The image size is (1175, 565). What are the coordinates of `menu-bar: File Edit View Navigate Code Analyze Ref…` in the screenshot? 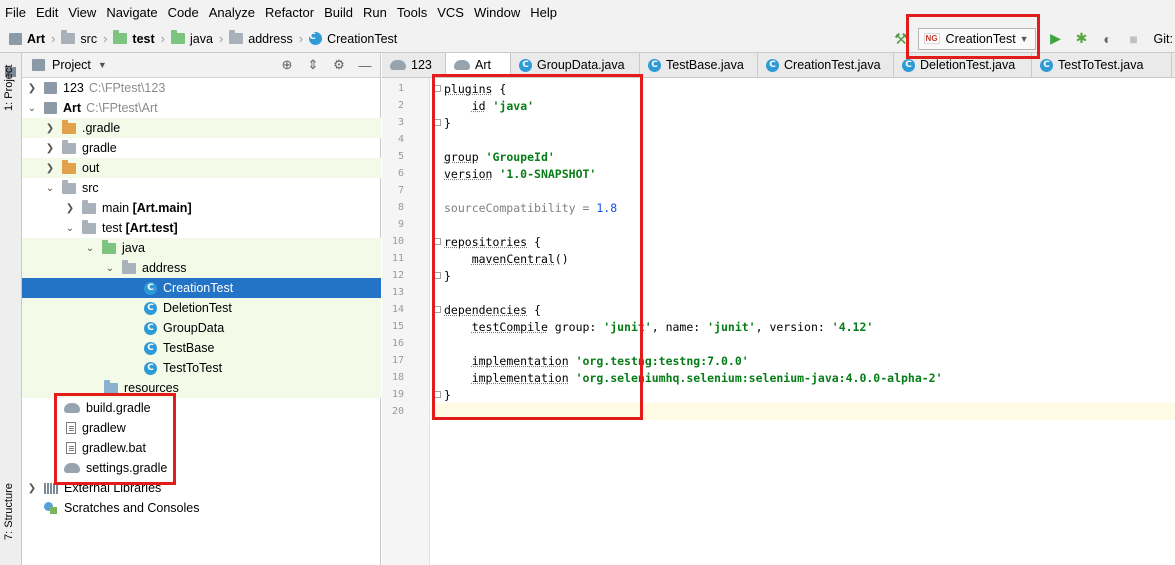 It's located at (587, 12).